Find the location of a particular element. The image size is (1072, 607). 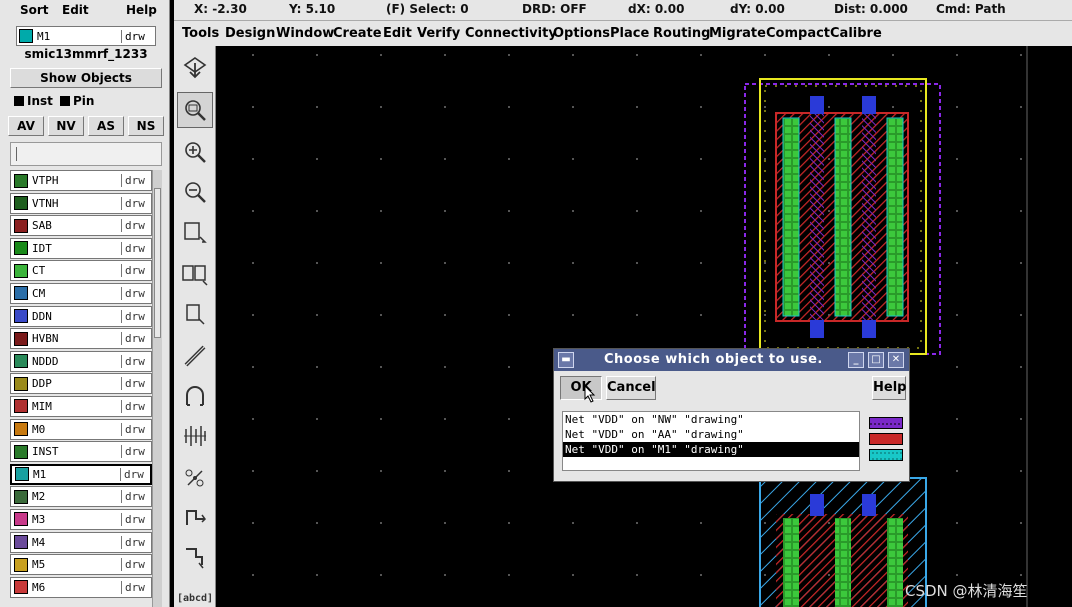

pin-checkbox: Pin is located at coordinates (77, 101).